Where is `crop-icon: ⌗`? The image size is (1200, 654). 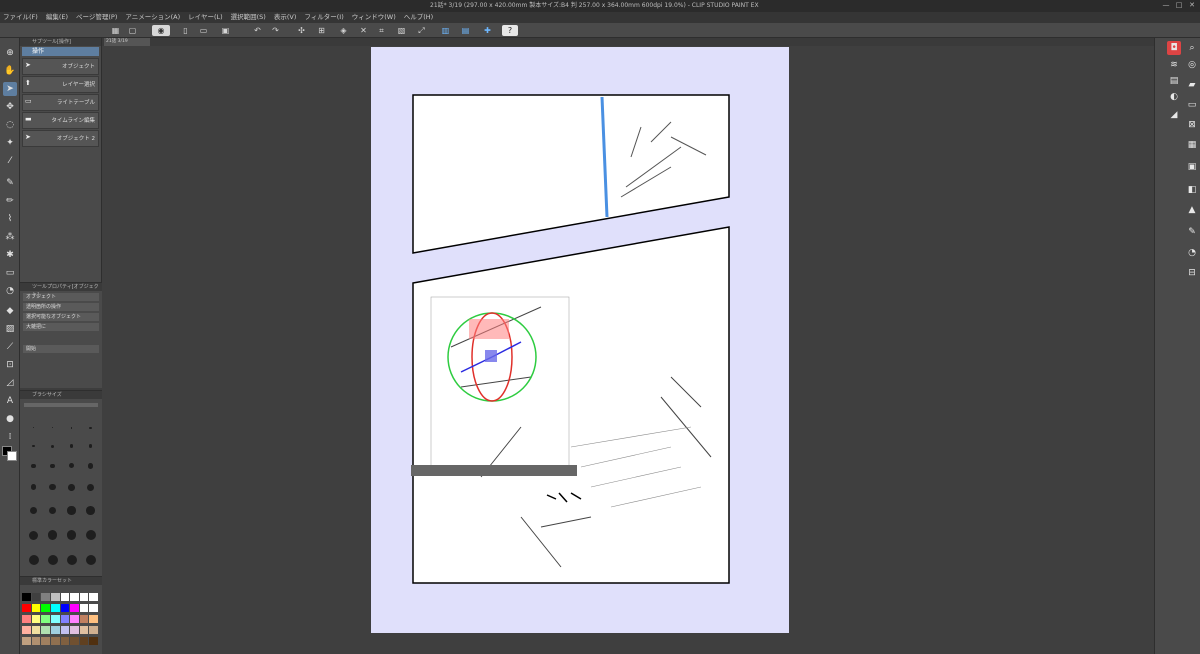
crop-icon: ⌗ is located at coordinates (381, 30).